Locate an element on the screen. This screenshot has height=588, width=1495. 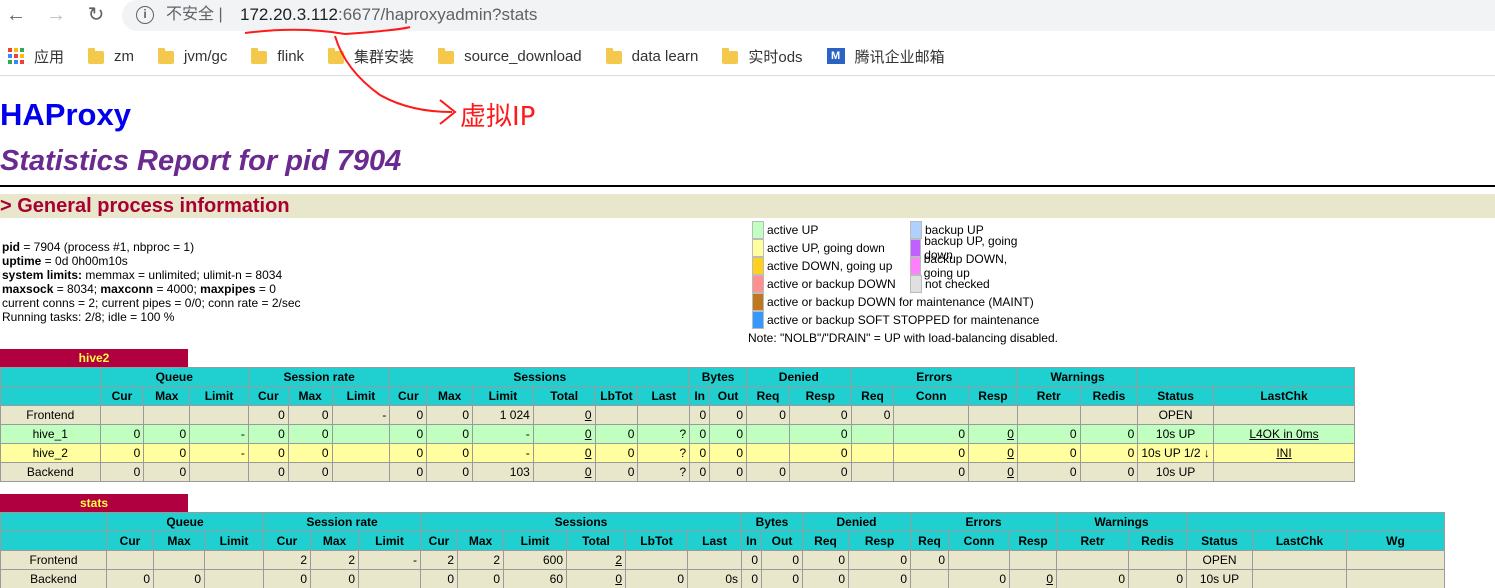
table-cell: 0s is located at coordinates (714, 578).